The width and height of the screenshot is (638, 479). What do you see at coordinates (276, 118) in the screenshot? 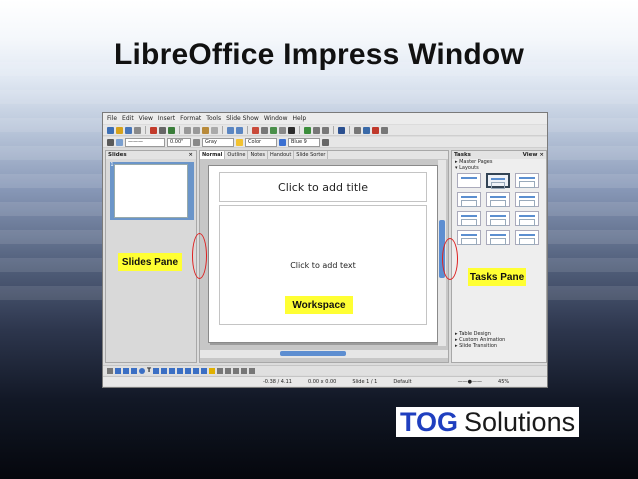
I see `menu-window: Window` at bounding box center [276, 118].